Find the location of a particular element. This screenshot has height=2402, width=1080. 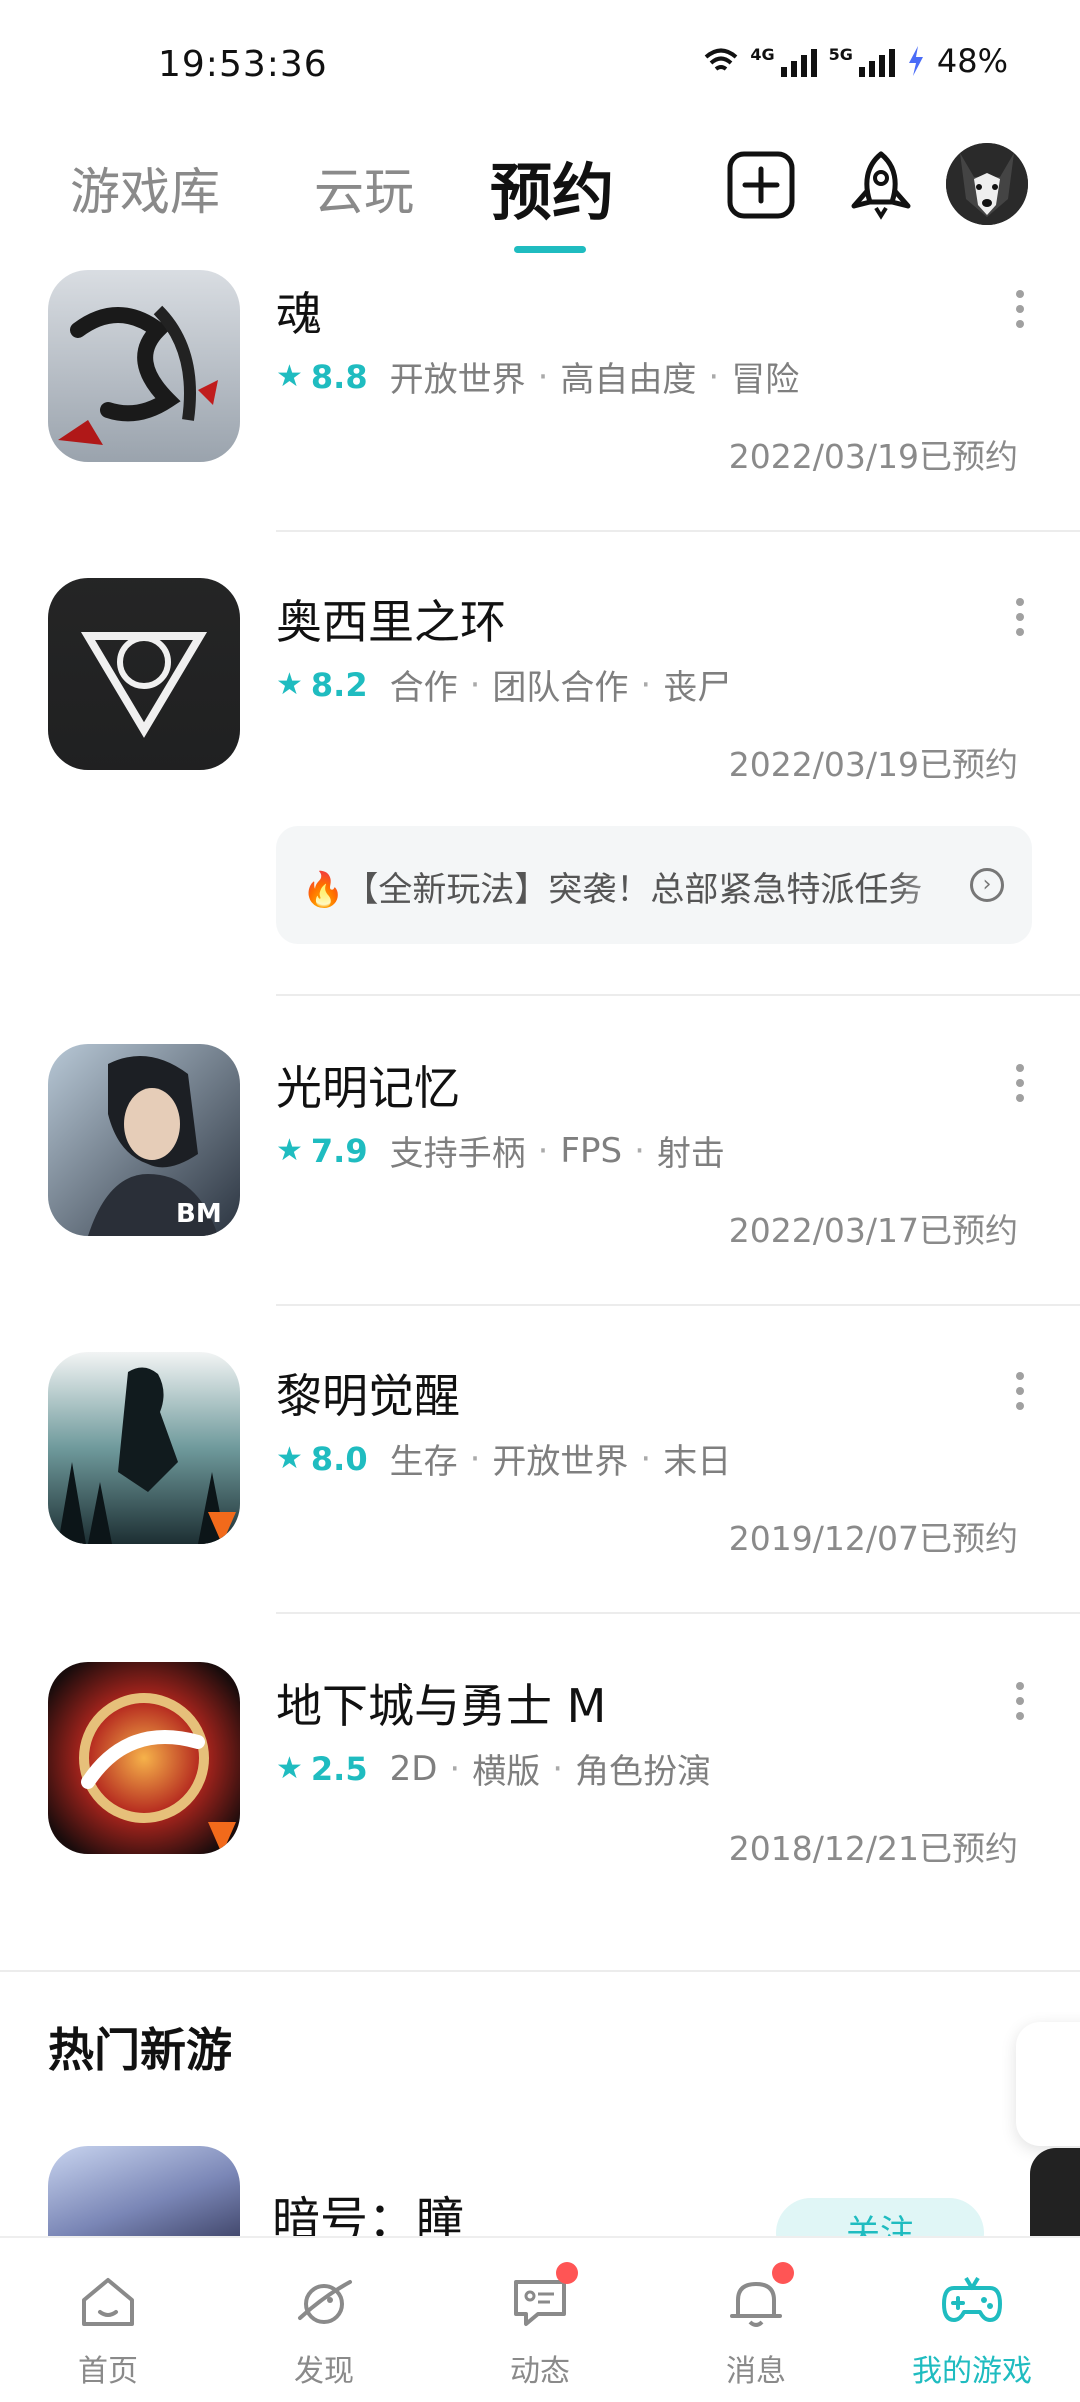

bottom-navigation: 首页 发现 动态 消息 我的游戏 is located at coordinates (540, 2319).